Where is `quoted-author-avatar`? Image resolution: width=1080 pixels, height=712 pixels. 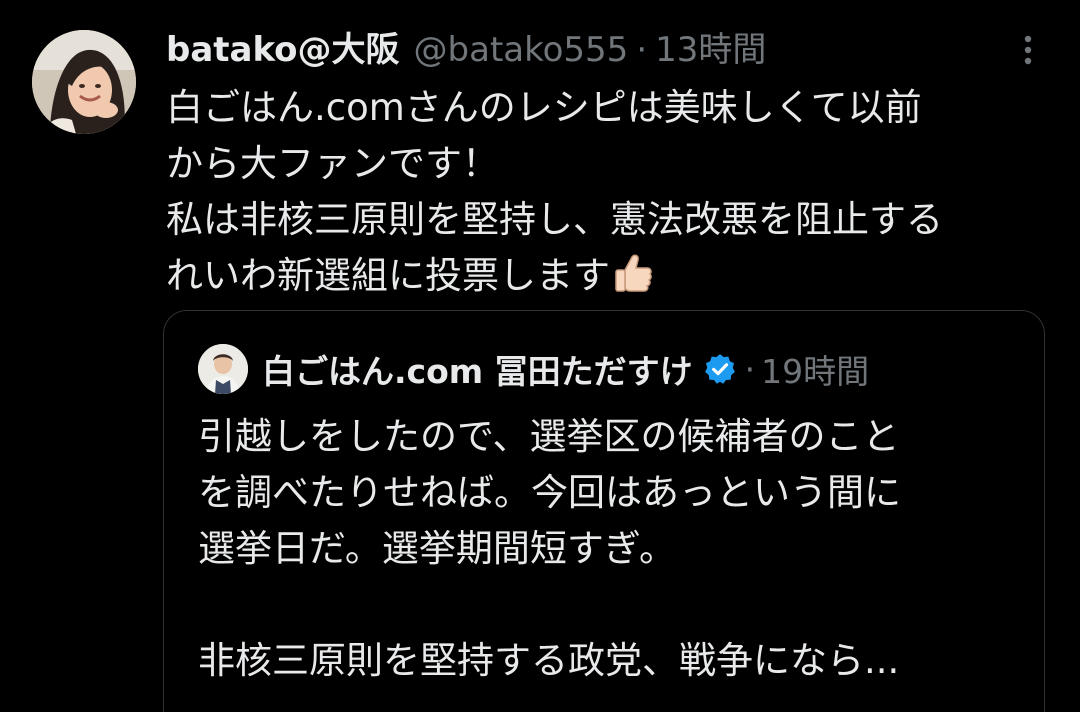 quoted-author-avatar is located at coordinates (223, 369).